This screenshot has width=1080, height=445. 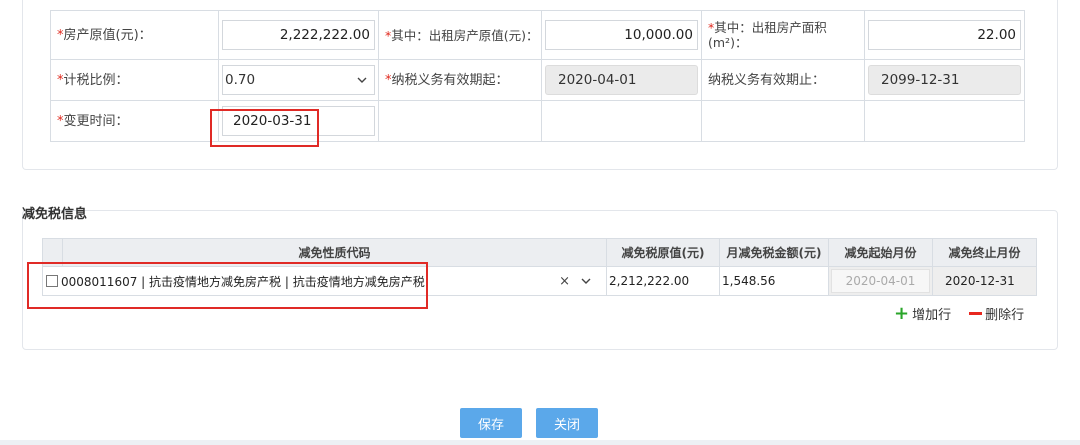 I want to click on delete-row-button: 删除行, so click(x=996, y=313).